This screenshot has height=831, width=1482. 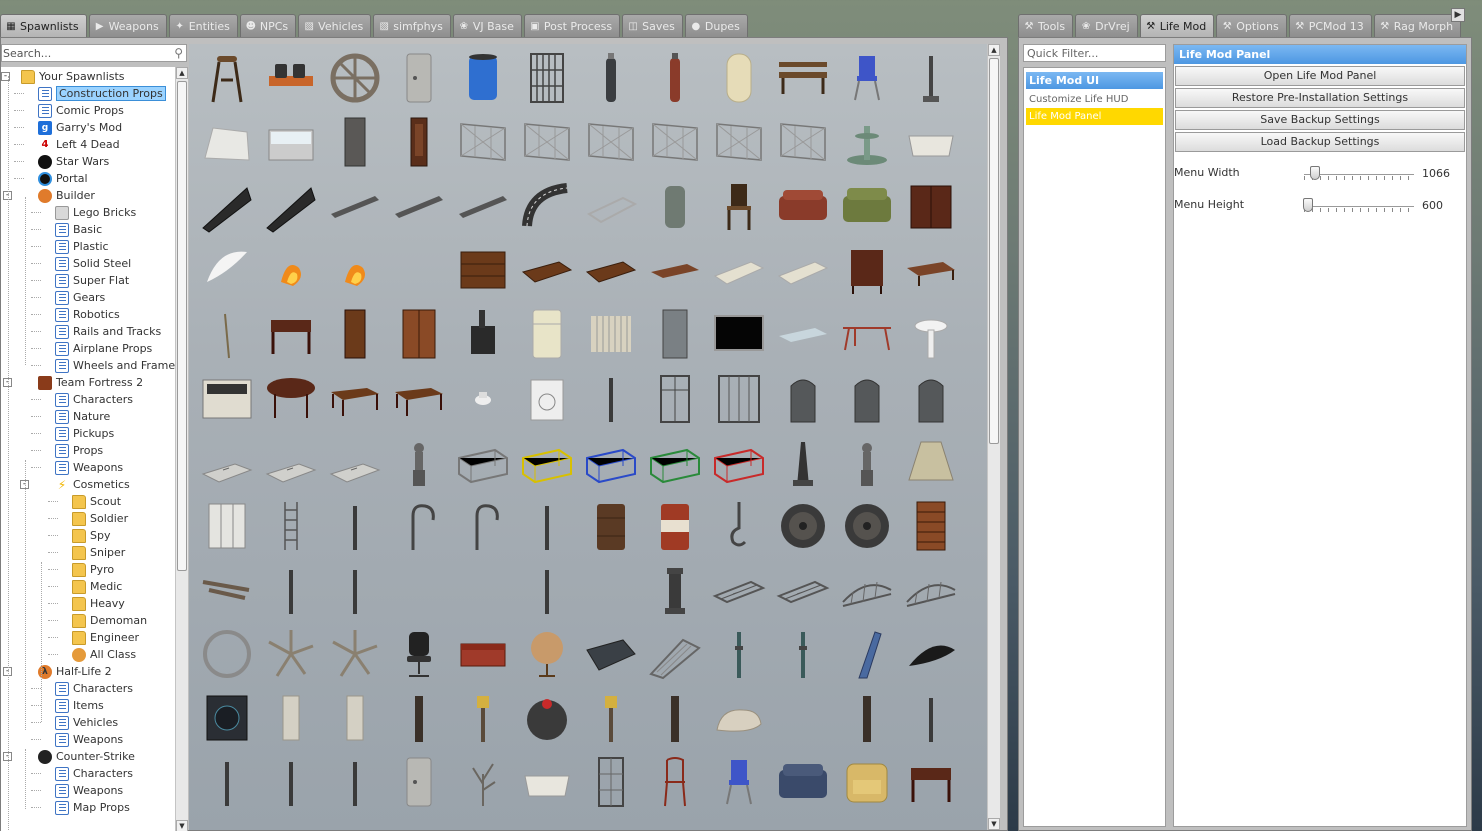 I want to click on tab-npcs: ☻ NPCs, so click(x=268, y=25).